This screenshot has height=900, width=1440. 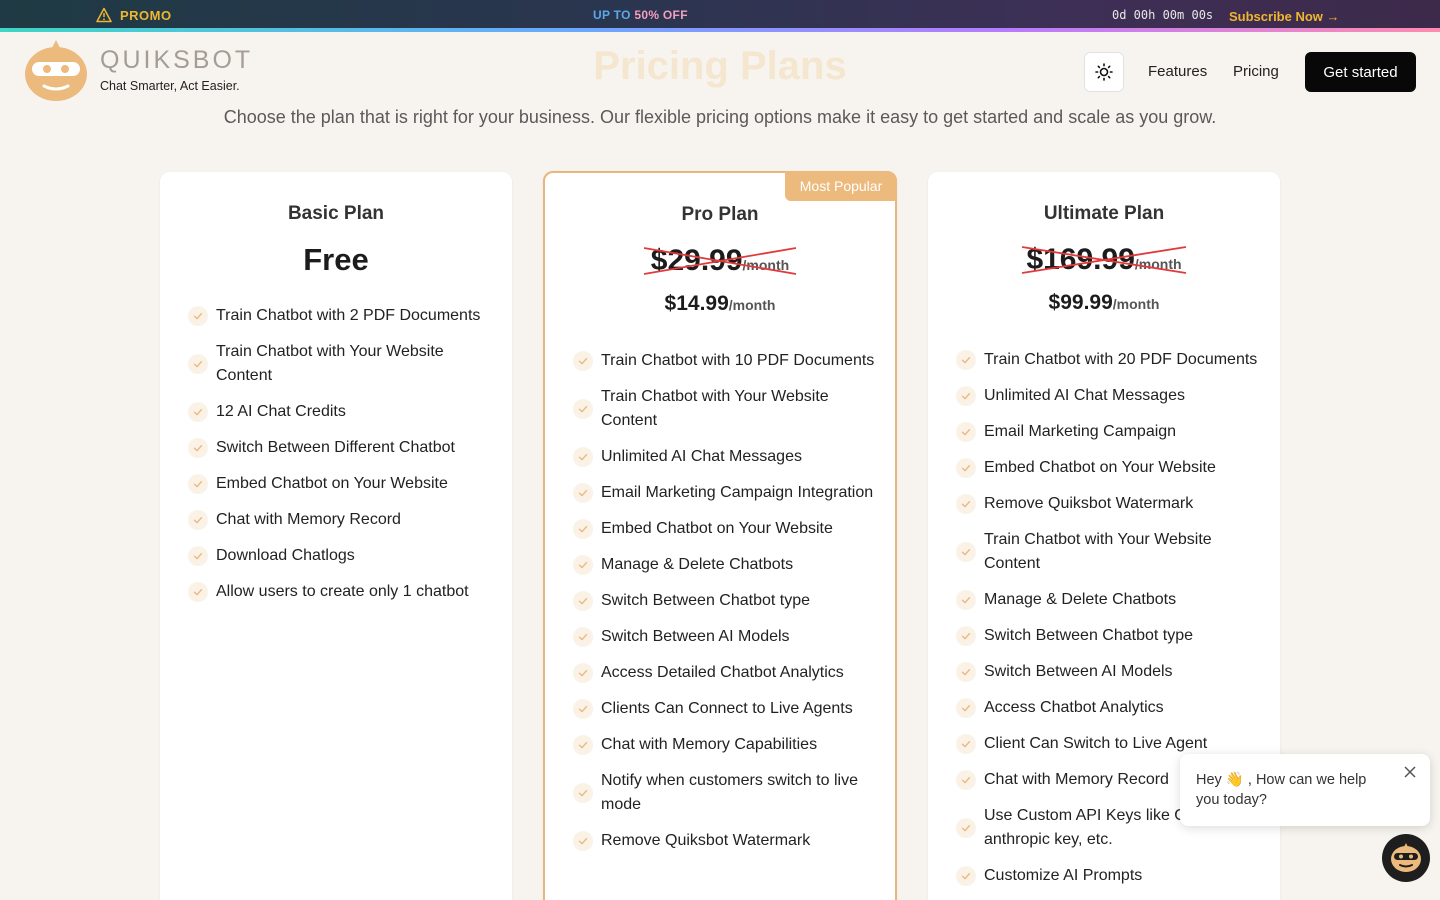 What do you see at coordinates (1410, 772) in the screenshot?
I see `close-icon` at bounding box center [1410, 772].